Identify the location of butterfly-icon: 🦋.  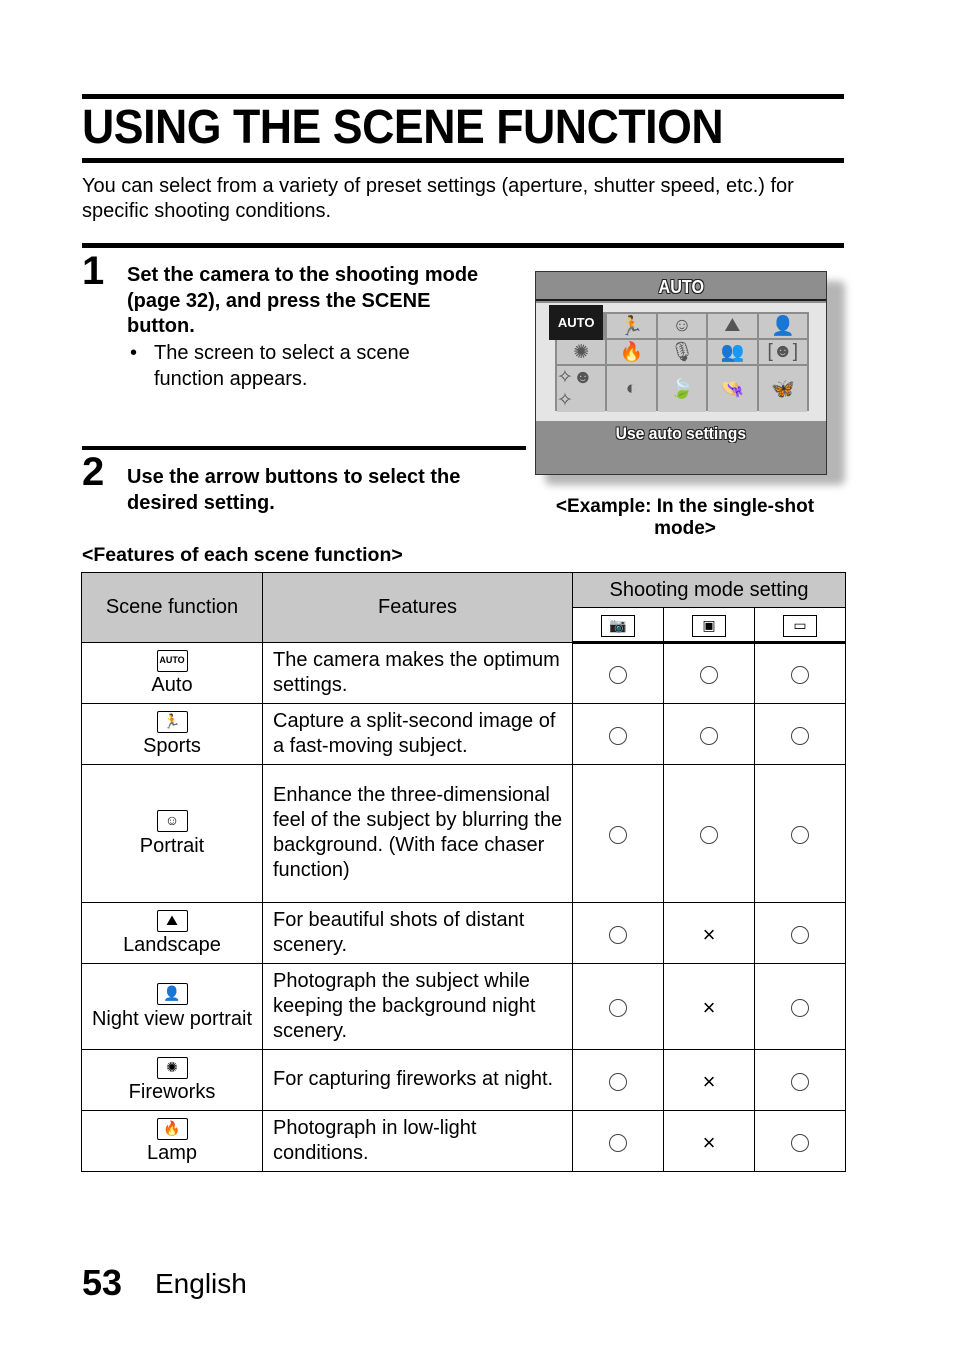
(782, 389).